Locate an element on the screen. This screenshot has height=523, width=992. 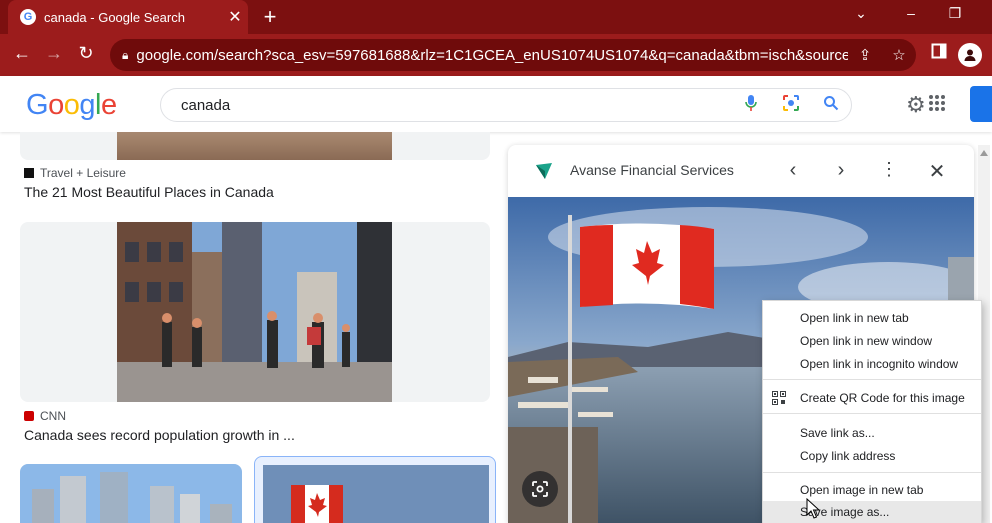
google-header: Google canada ⚙ is located at coordinates (496, 104).